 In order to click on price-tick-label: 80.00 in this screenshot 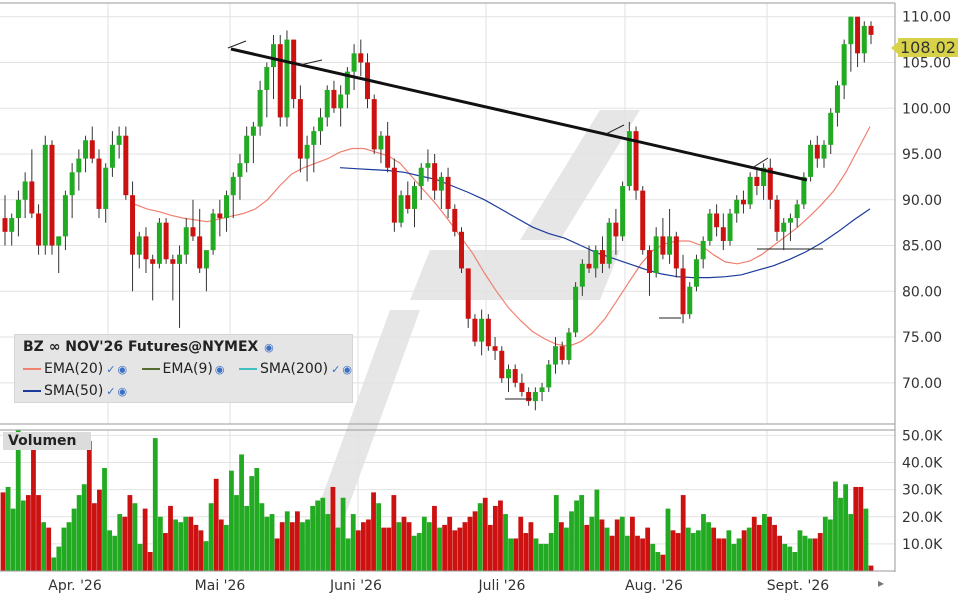, I will do `click(922, 292)`.